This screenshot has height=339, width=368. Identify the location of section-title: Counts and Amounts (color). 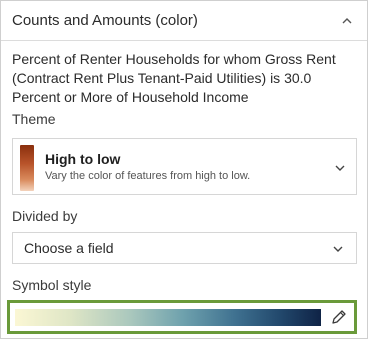
(105, 20).